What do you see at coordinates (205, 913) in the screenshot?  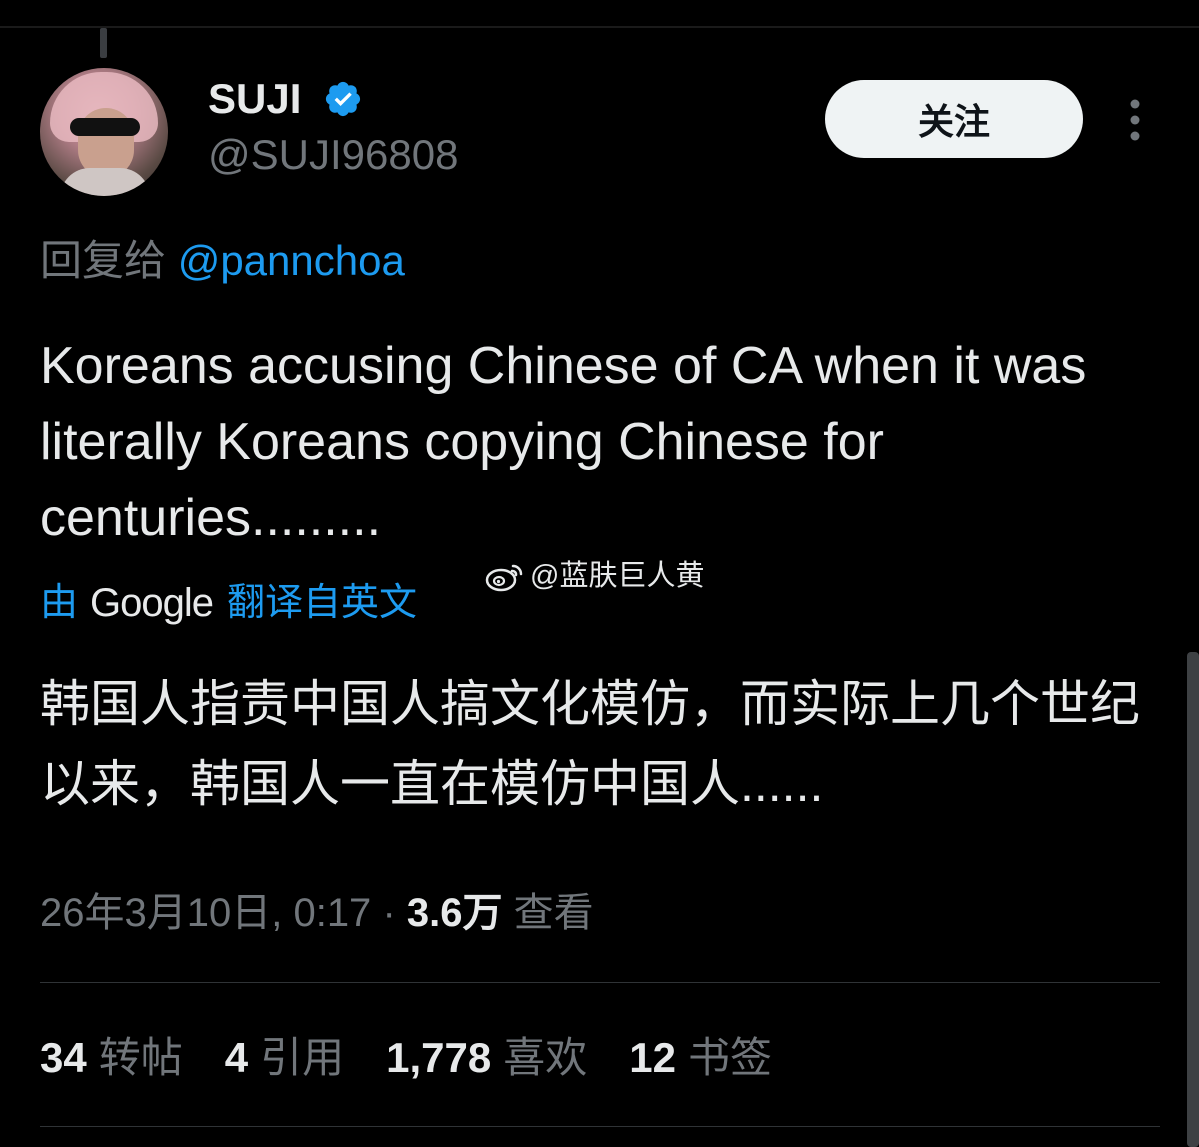 I see `tweet-timestamp: 26年3月10日, 0:17` at bounding box center [205, 913].